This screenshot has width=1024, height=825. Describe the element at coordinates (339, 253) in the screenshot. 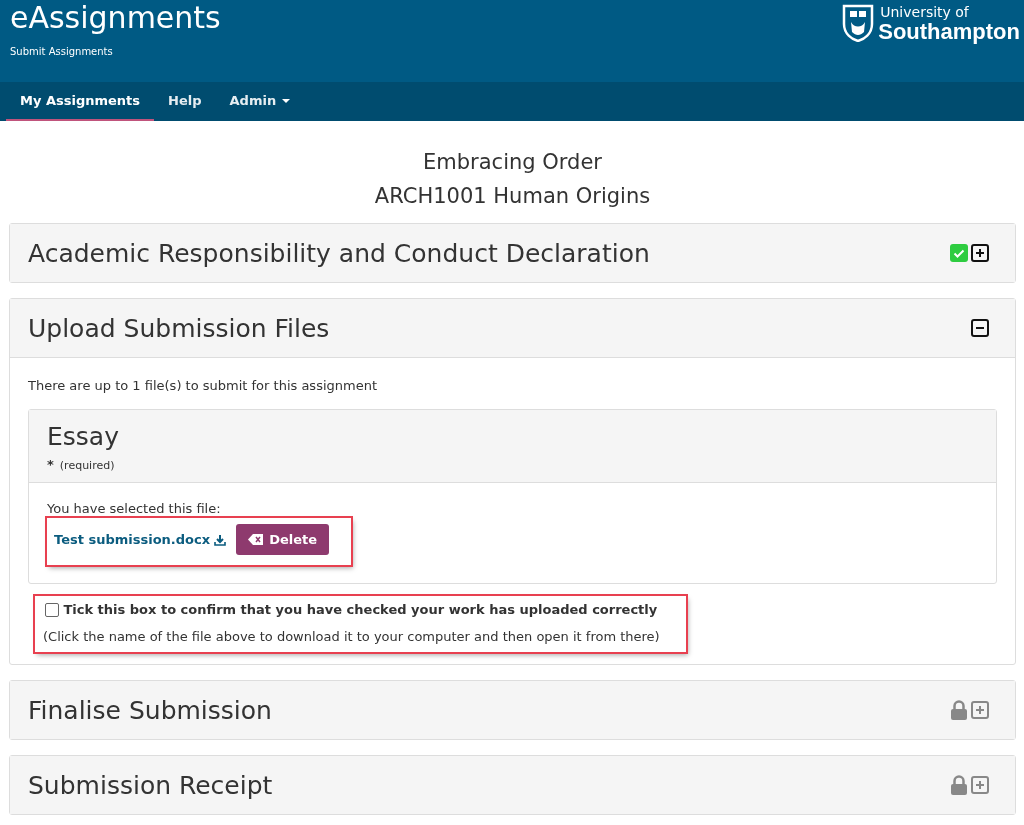

I see `panel-title: Academic Responsibility and Conduct Declaration` at that location.